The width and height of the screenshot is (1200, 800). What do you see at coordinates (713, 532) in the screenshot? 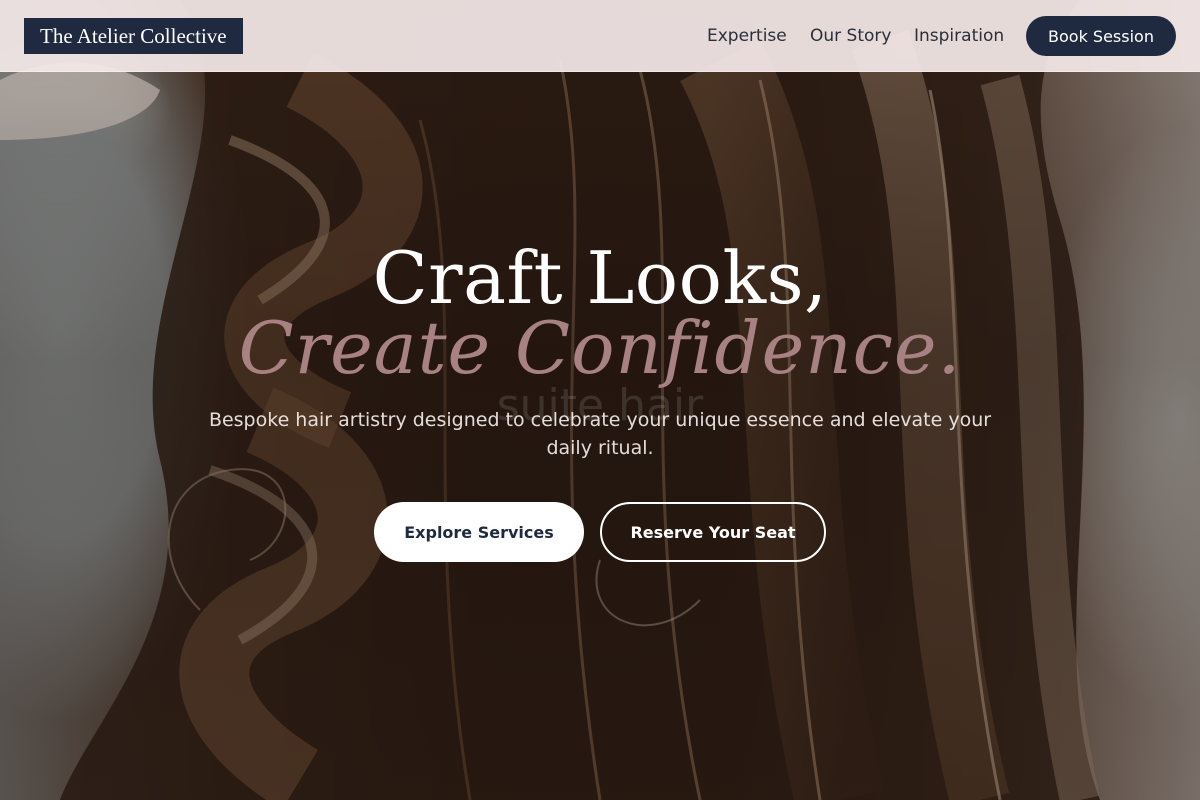
I see `reserve-seat-button: Reserve Your Seat` at bounding box center [713, 532].